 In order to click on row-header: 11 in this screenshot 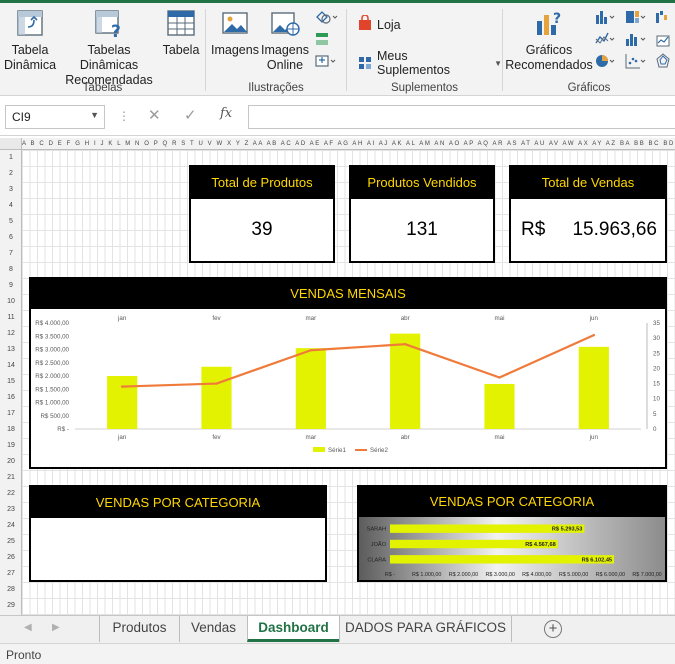, I will do `click(11, 317)`.